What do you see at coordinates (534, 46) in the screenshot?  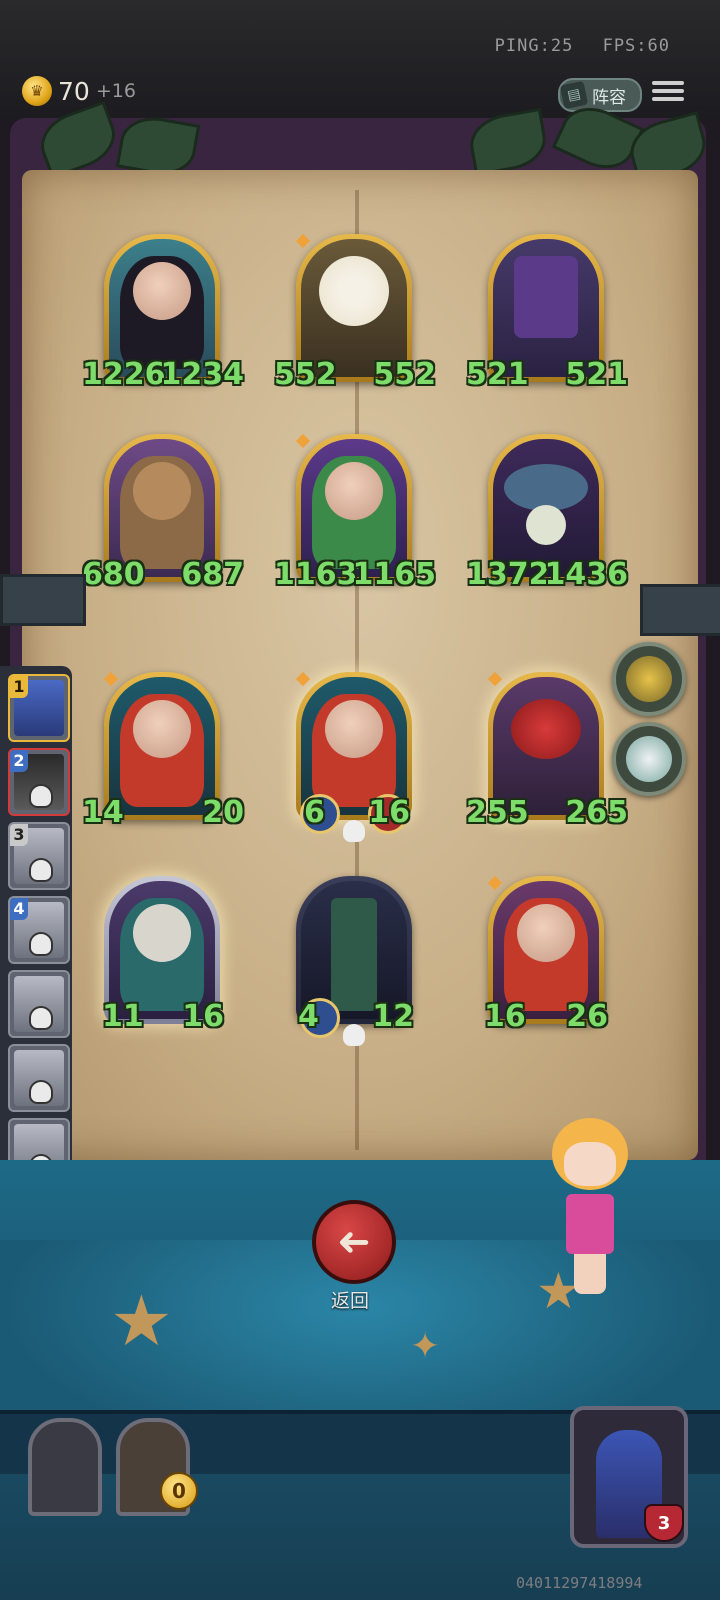 I see `ping-readout: PING:25` at bounding box center [534, 46].